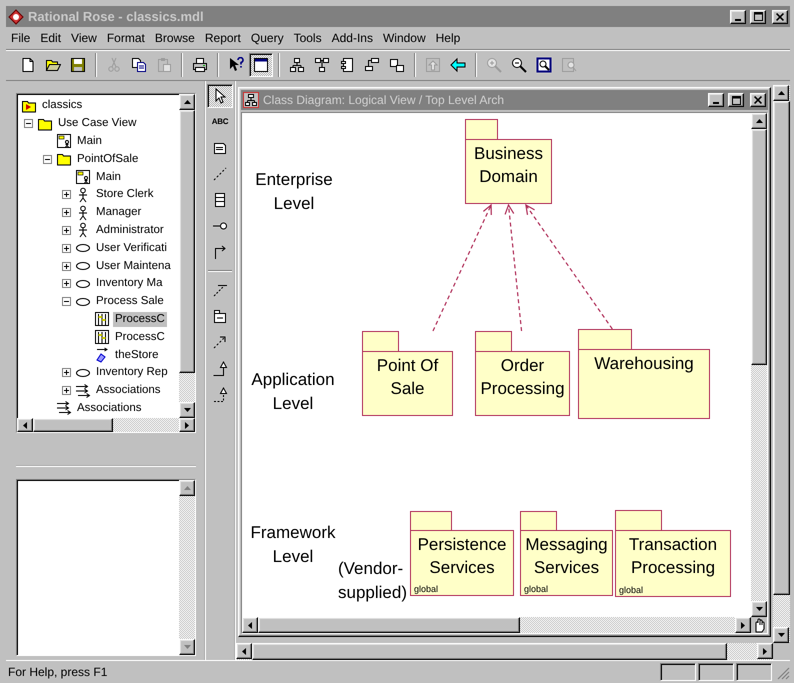 The image size is (794, 683). What do you see at coordinates (107, 159) in the screenshot?
I see `tree-item: PointOfSale` at bounding box center [107, 159].